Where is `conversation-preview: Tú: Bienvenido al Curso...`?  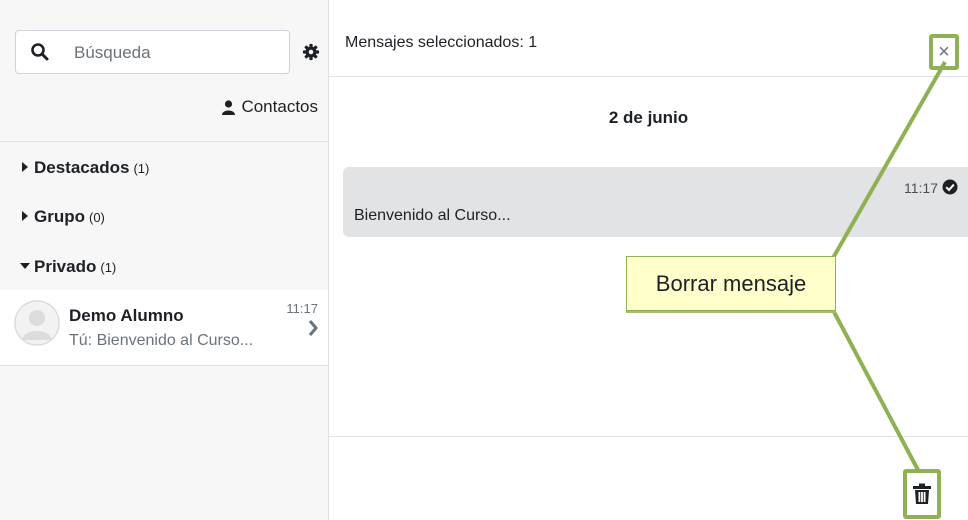 conversation-preview: Tú: Bienvenido al Curso... is located at coordinates (161, 340).